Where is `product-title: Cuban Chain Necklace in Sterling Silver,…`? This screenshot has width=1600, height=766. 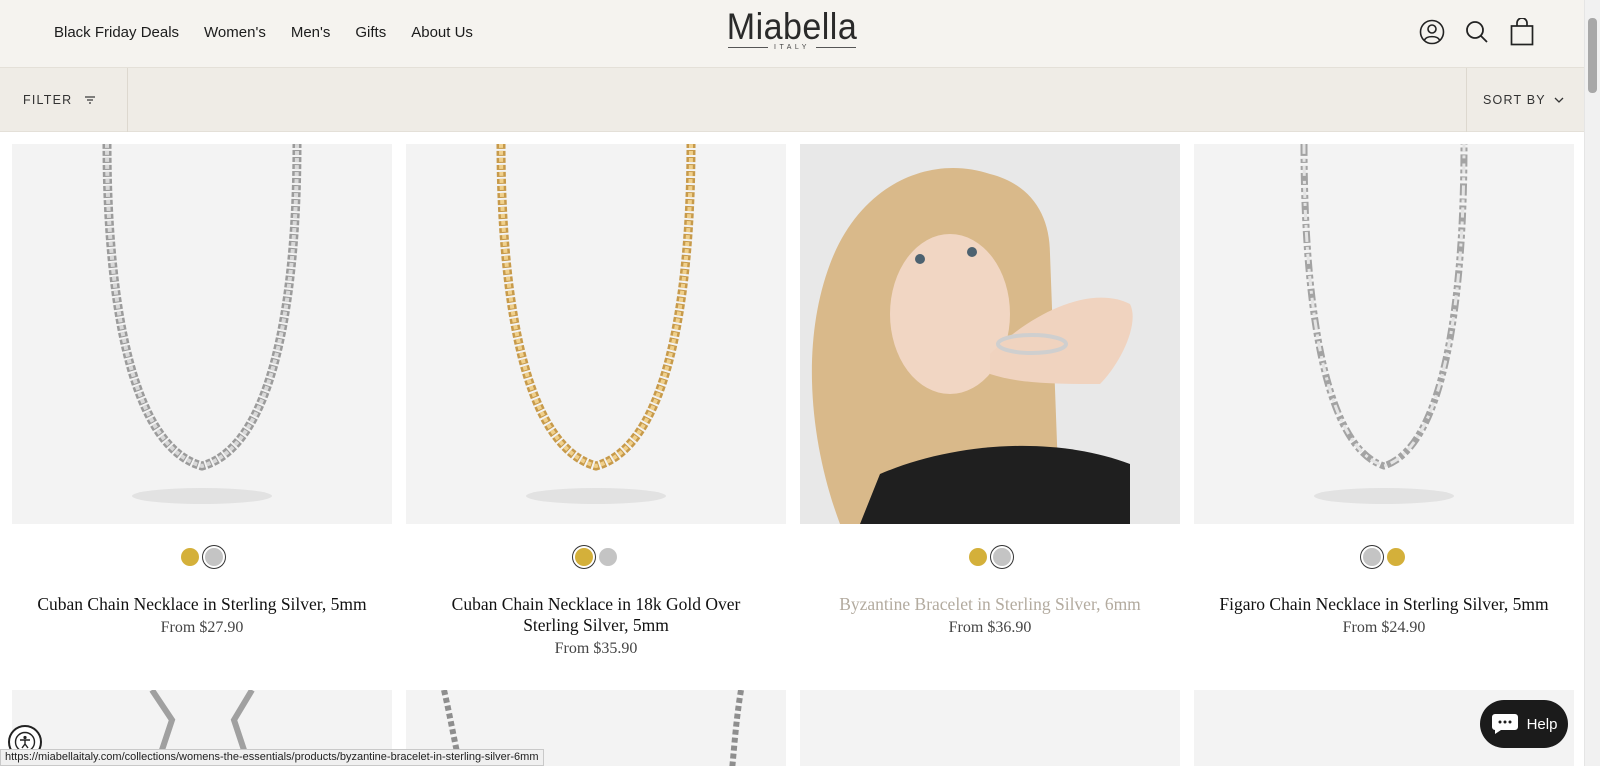 product-title: Cuban Chain Necklace in Sterling Silver,… is located at coordinates (202, 604).